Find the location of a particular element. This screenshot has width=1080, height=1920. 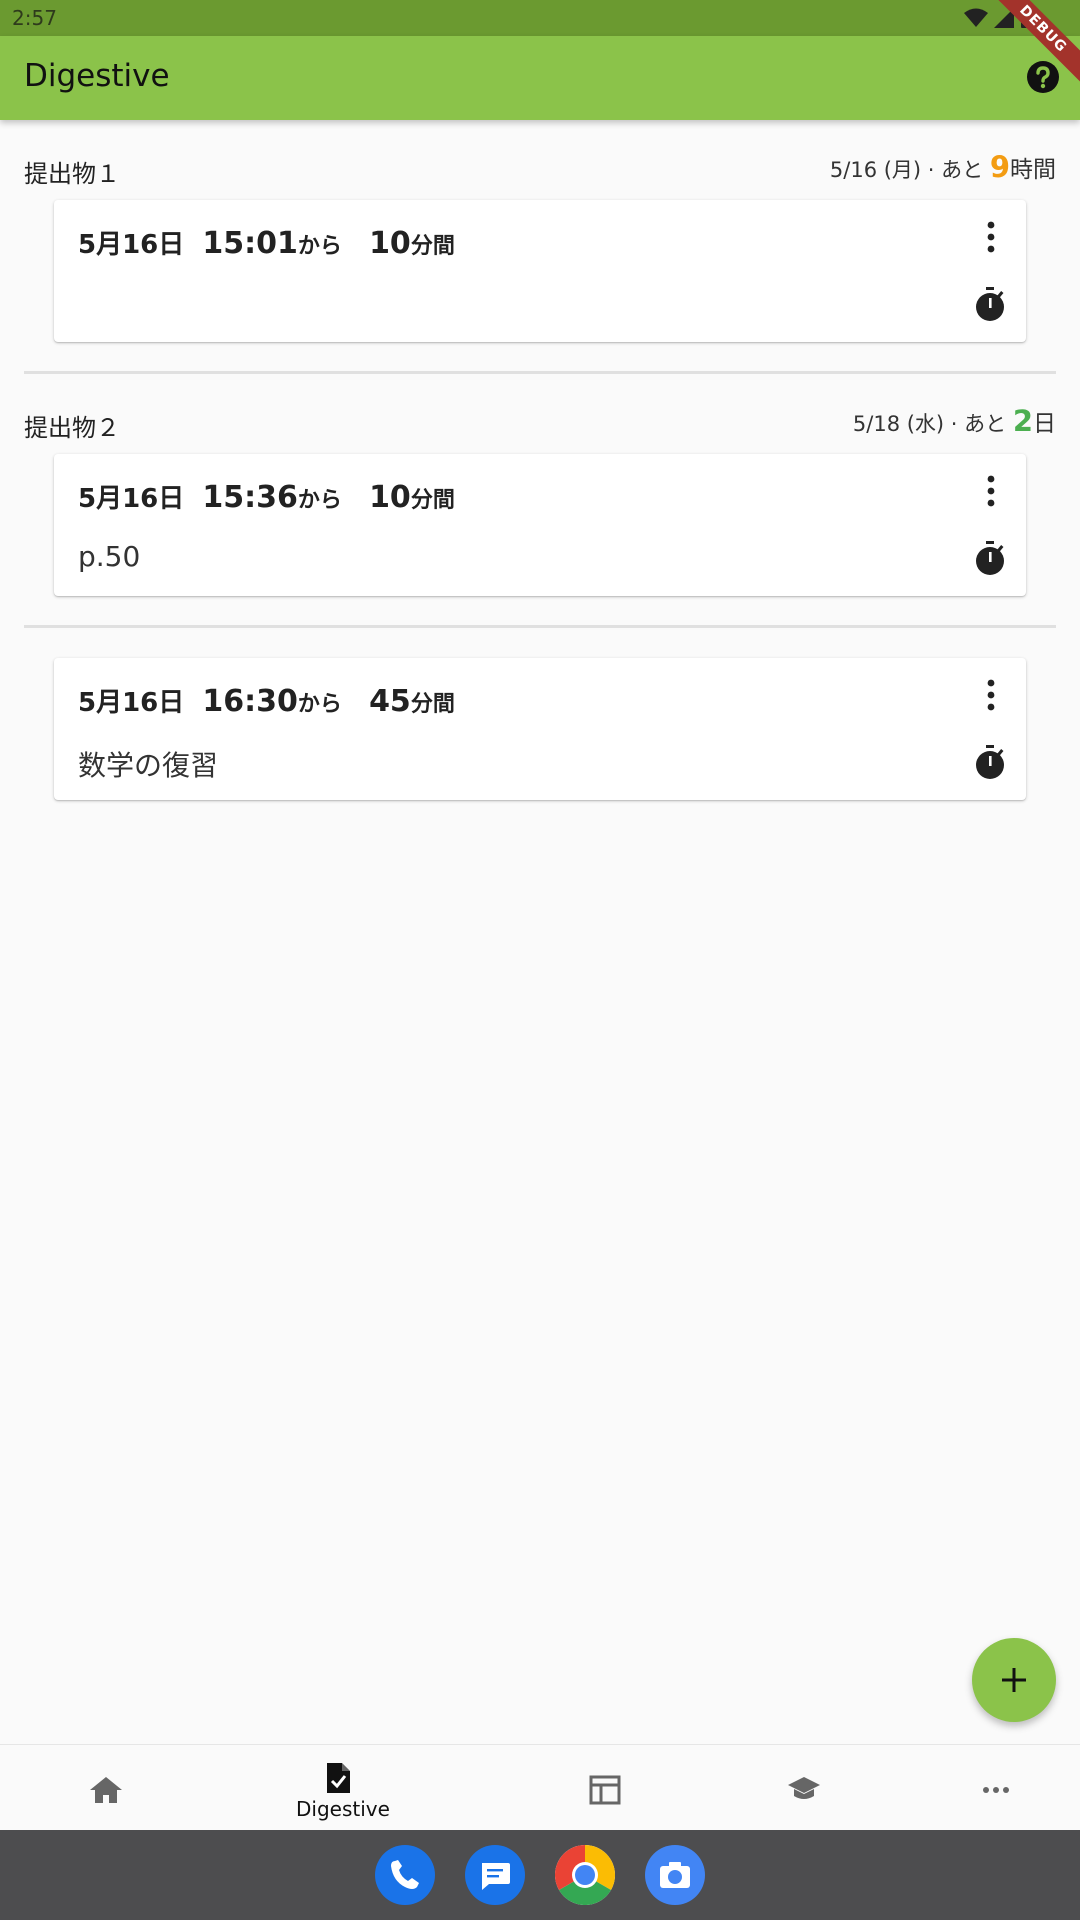

dock-camera is located at coordinates (675, 1875).